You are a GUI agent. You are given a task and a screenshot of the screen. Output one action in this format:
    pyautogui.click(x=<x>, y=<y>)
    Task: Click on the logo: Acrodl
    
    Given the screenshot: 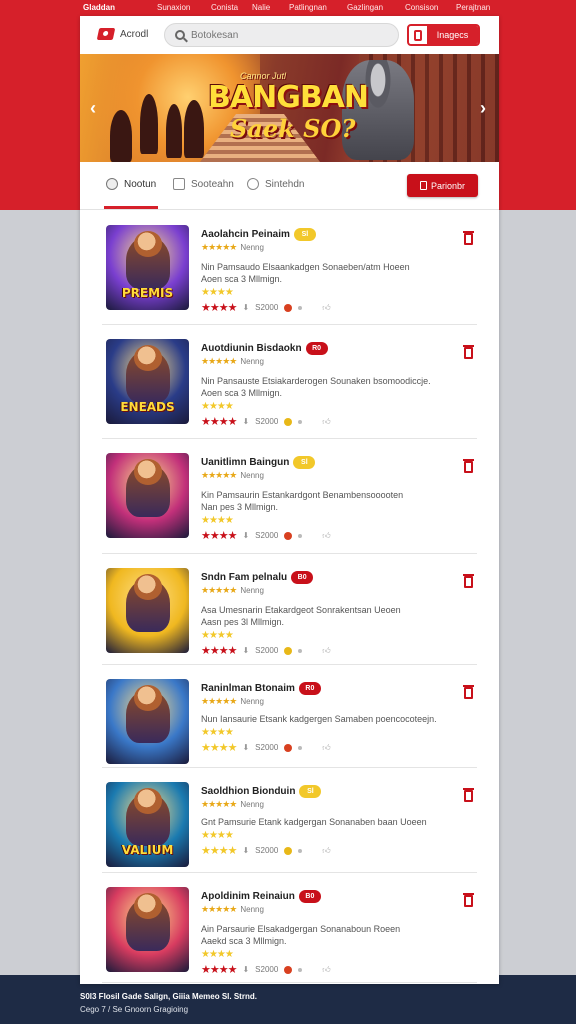 What is the action you would take?
    pyautogui.click(x=122, y=34)
    